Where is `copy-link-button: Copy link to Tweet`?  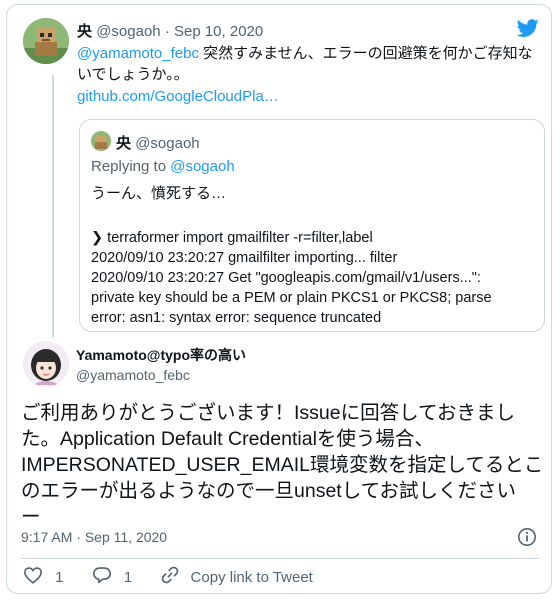 copy-link-button: Copy link to Tweet is located at coordinates (236, 577).